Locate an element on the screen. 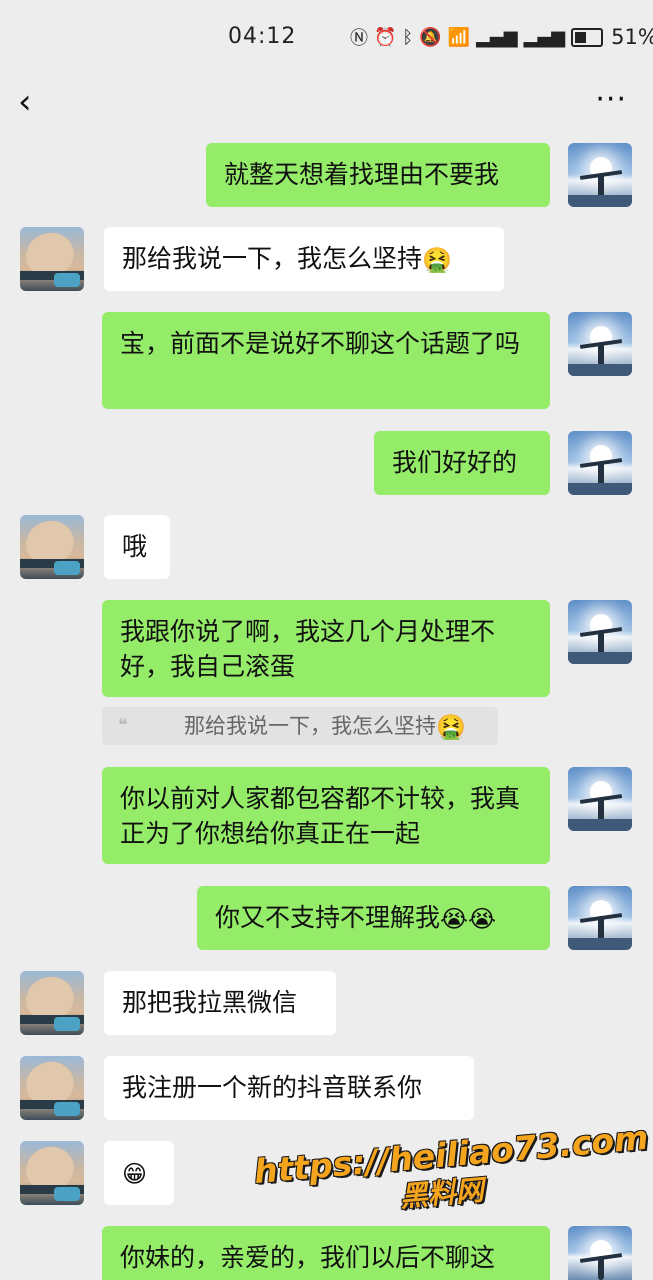  message-bubble-received: 我注册一个新的抖音联系你 is located at coordinates (289, 1088).